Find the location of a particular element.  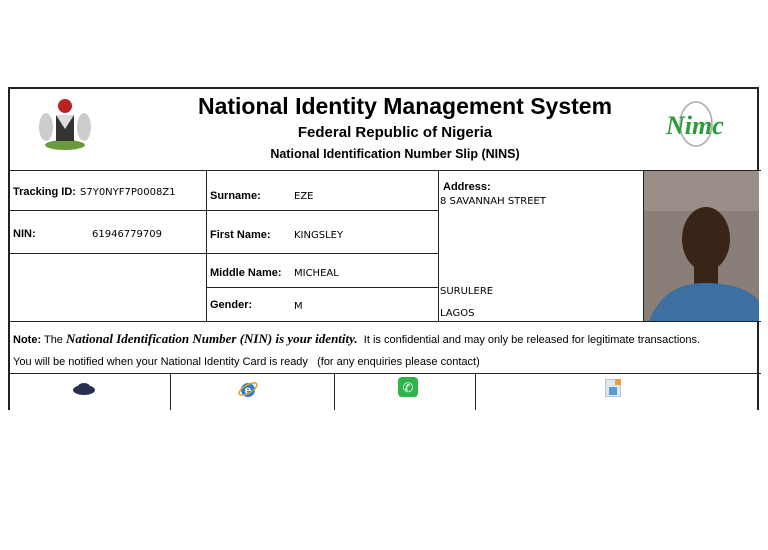

address-line2: SURULERE is located at coordinates (467, 291).